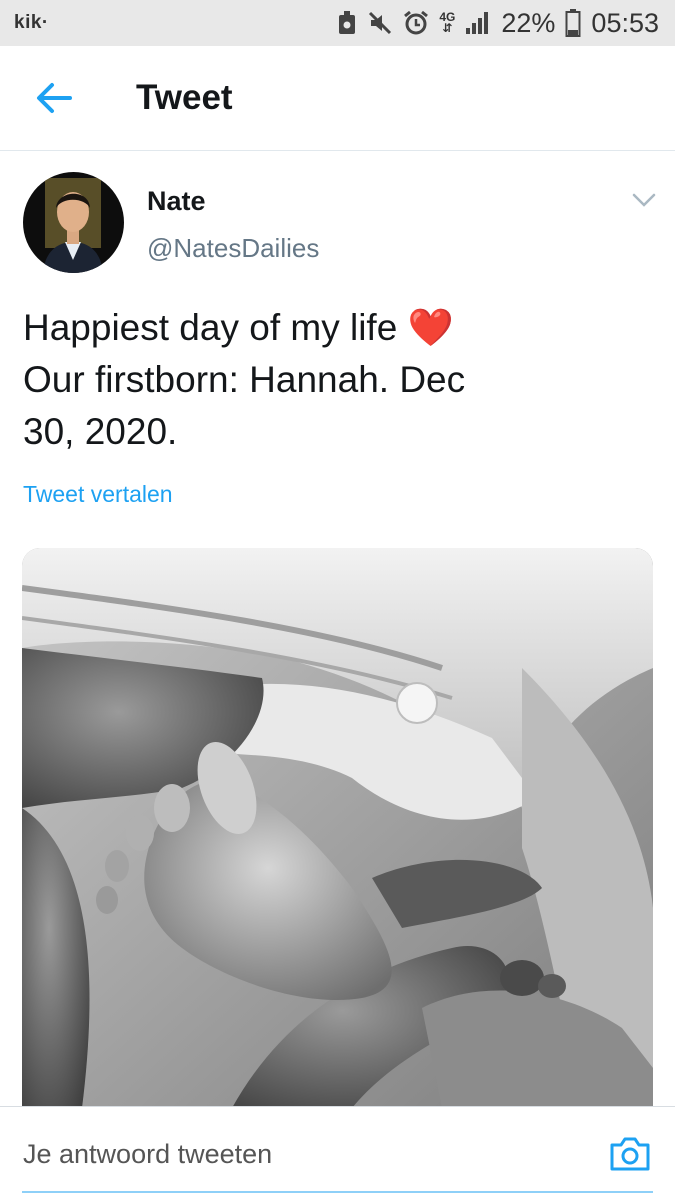 Image resolution: width=675 pixels, height=1201 pixels. What do you see at coordinates (337, 1192) in the screenshot?
I see `reply-underline` at bounding box center [337, 1192].